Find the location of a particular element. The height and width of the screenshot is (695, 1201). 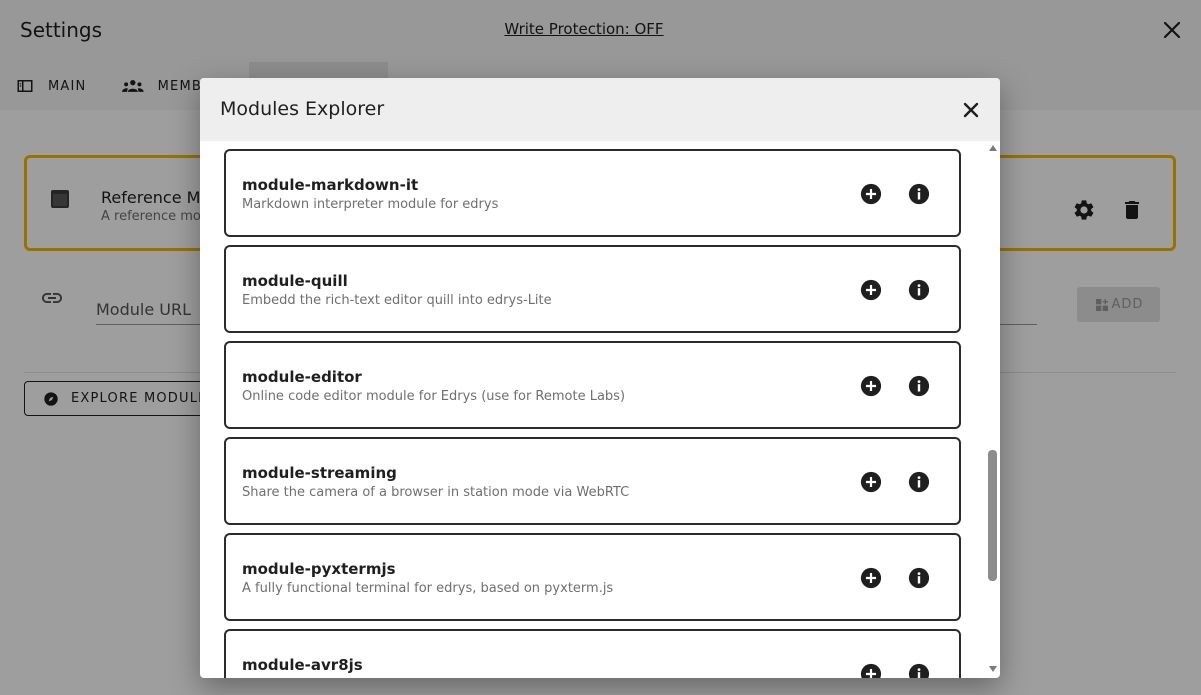

module-description: Markdown interpreter module for edrys is located at coordinates (370, 204).